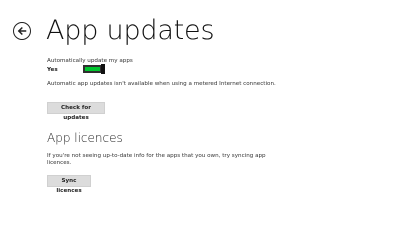 The image size is (420, 240). I want to click on back-arrow-icon, so click(22, 31).